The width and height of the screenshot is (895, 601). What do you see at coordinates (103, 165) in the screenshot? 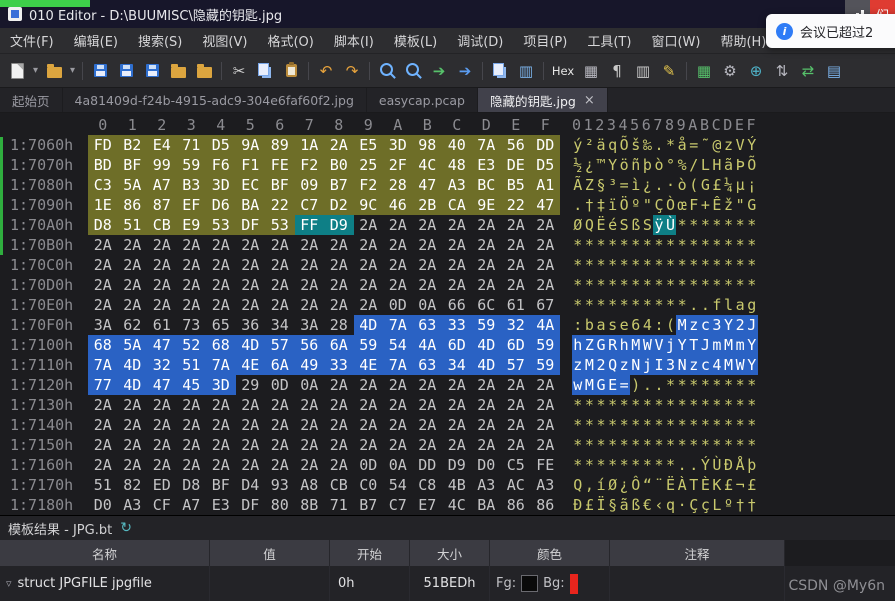
I see `hex-byte: BD` at bounding box center [103, 165].